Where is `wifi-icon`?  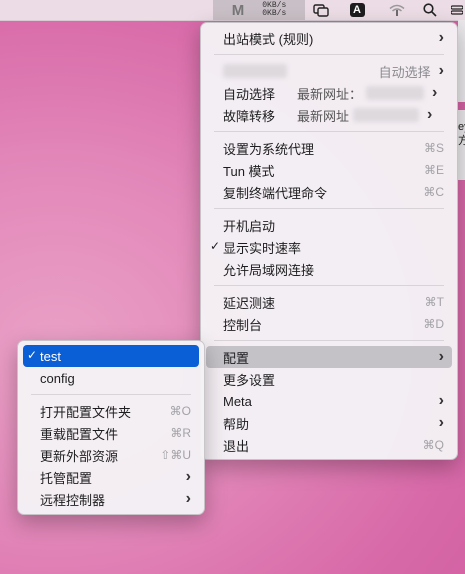
wifi-icon is located at coordinates (397, 10).